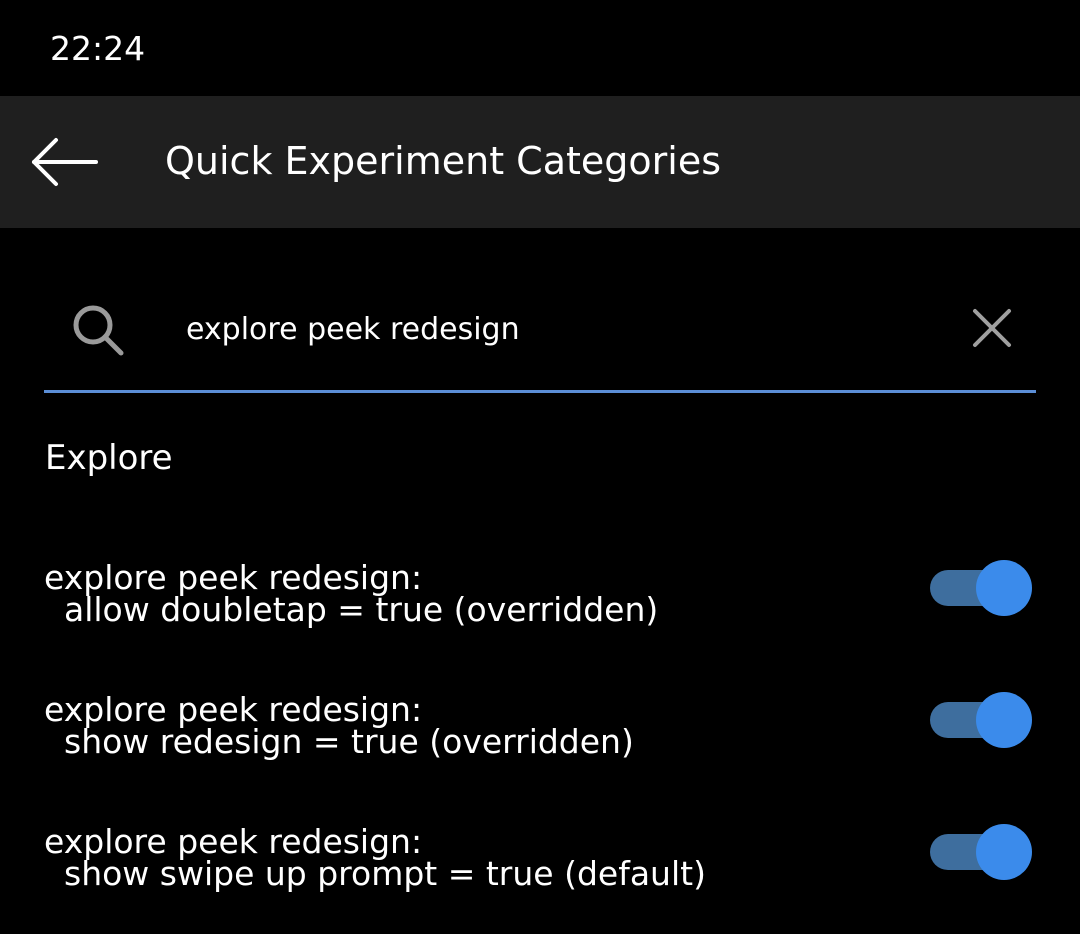 This screenshot has width=1080, height=934. What do you see at coordinates (349, 741) in the screenshot?
I see `setting-value: show redesign = true (overridden)` at bounding box center [349, 741].